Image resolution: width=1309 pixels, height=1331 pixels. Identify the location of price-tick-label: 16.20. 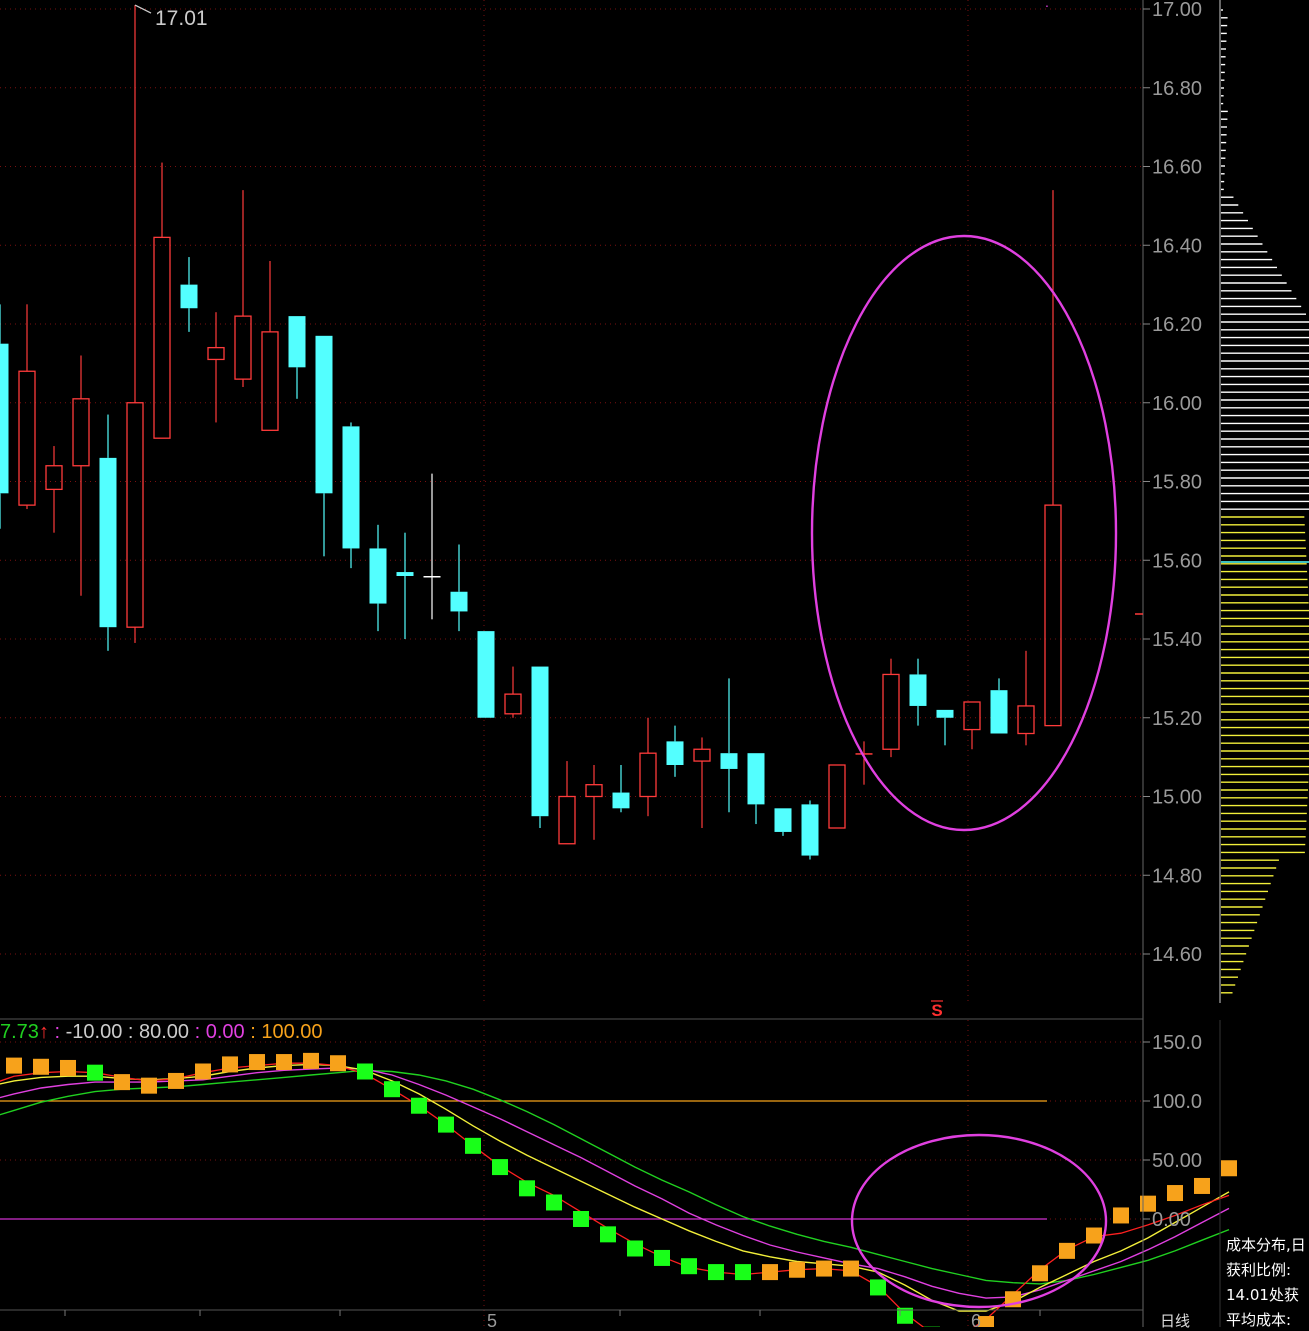
(1177, 325).